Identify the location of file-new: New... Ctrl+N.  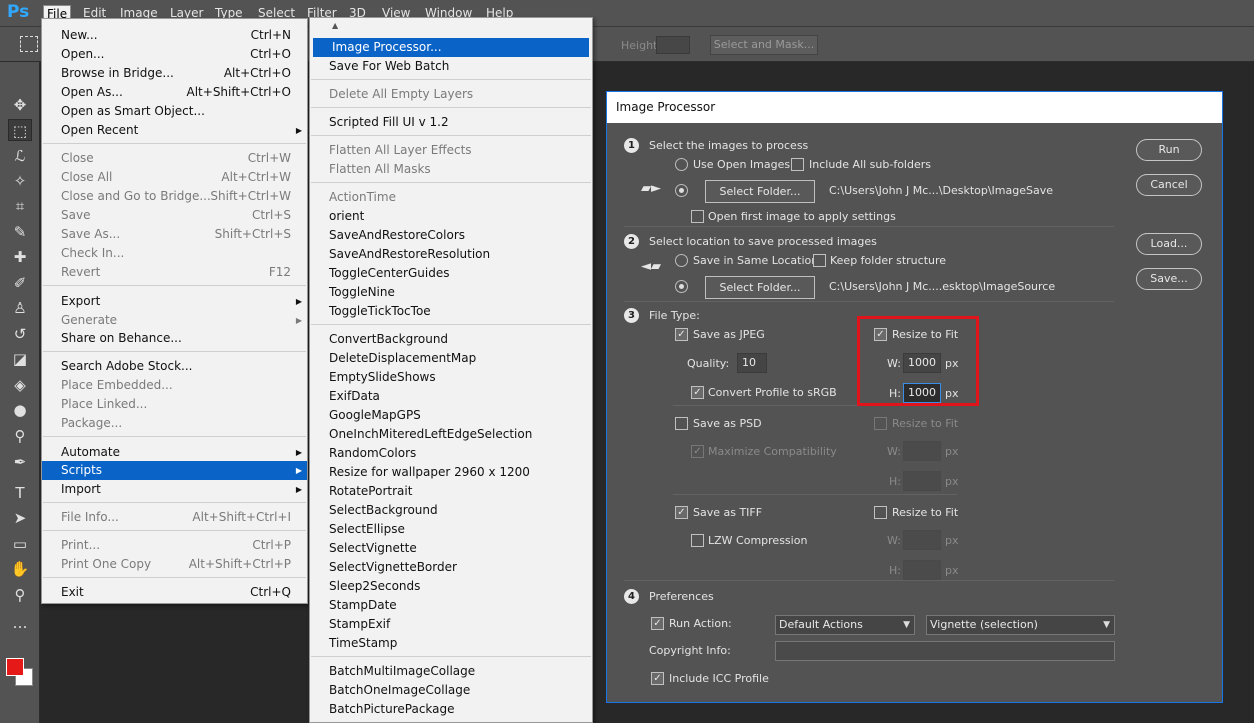
(174, 35).